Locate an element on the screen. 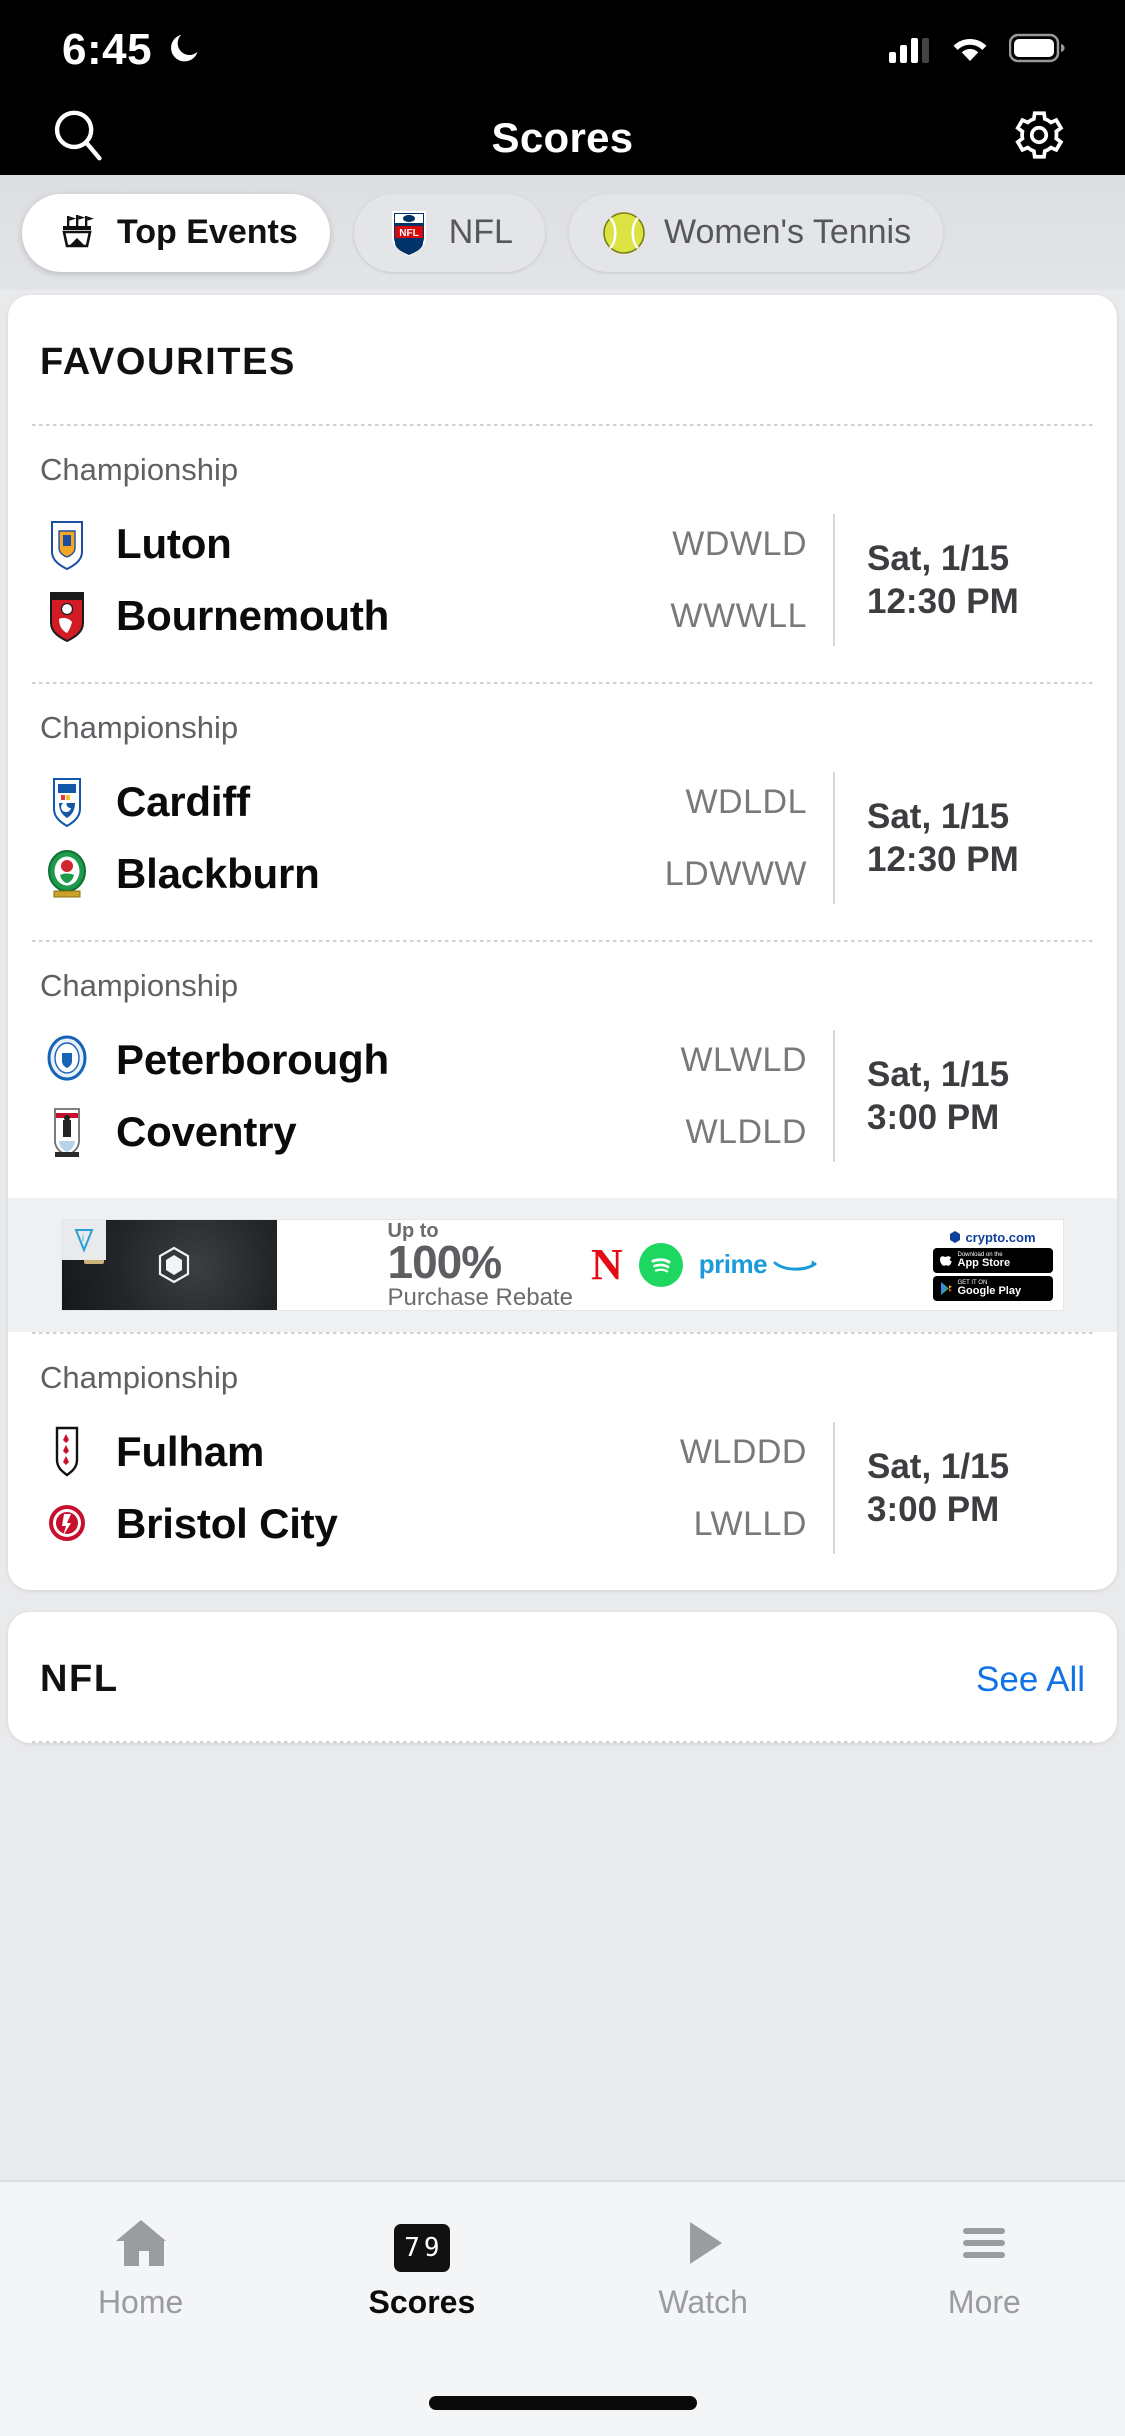  bottom-tab-label: Scores is located at coordinates (422, 2301).